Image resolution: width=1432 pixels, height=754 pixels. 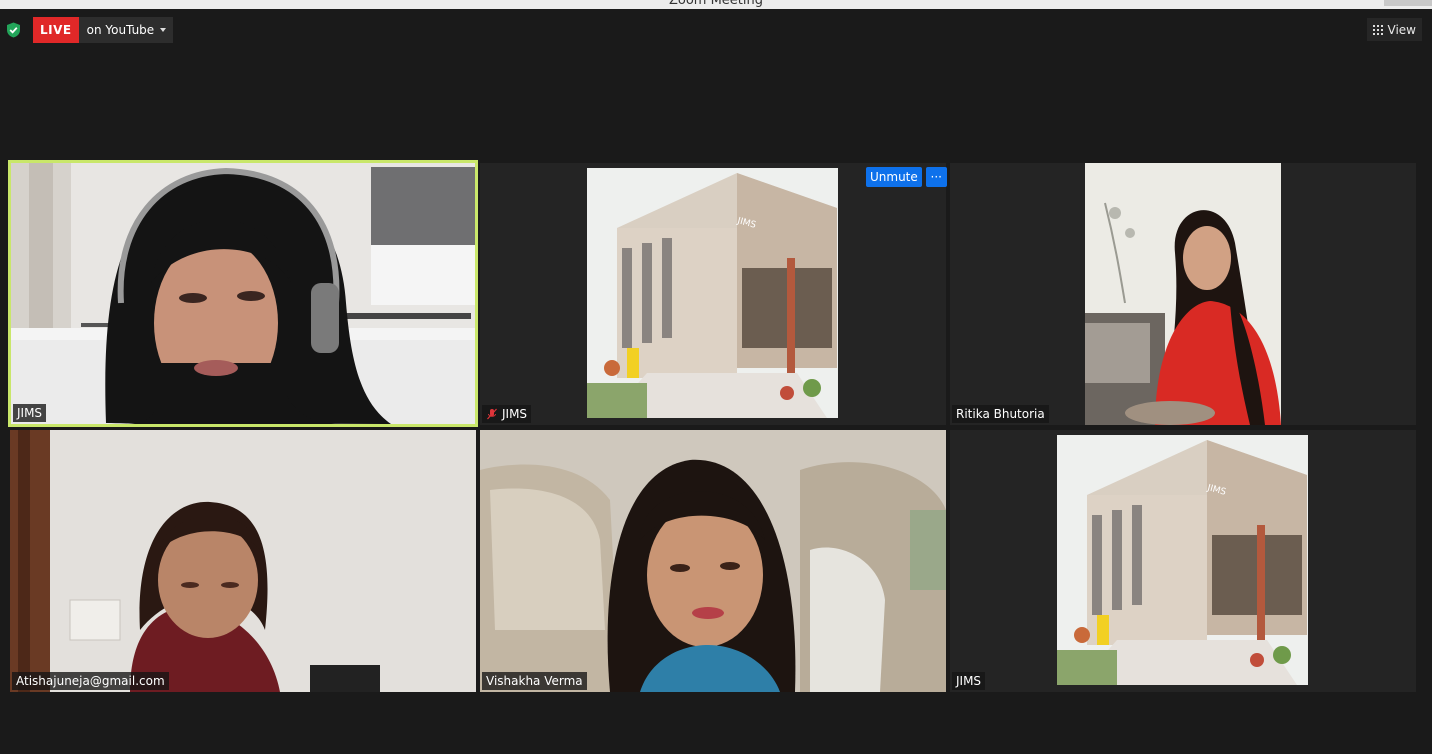 I want to click on tile-controls: Unmute ···, so click(x=906, y=177).